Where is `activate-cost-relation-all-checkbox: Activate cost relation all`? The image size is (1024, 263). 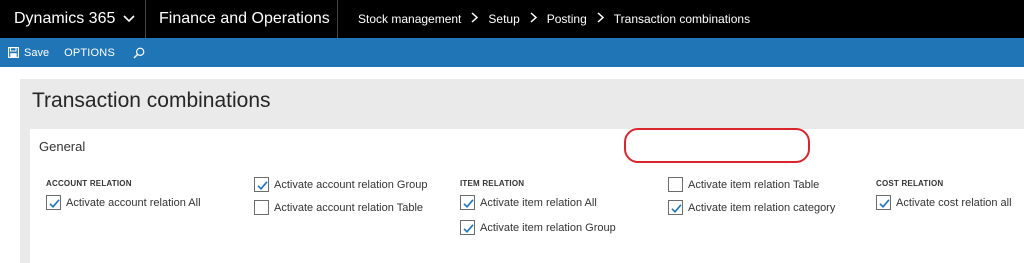
activate-cost-relation-all-checkbox: Activate cost relation all is located at coordinates (944, 202).